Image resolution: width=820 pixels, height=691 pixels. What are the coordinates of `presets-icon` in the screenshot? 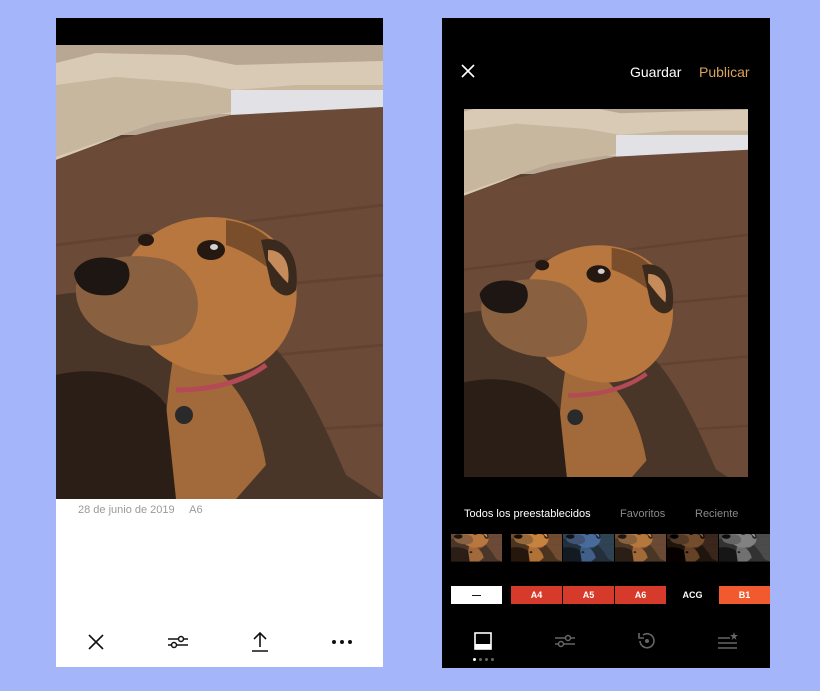 It's located at (483, 641).